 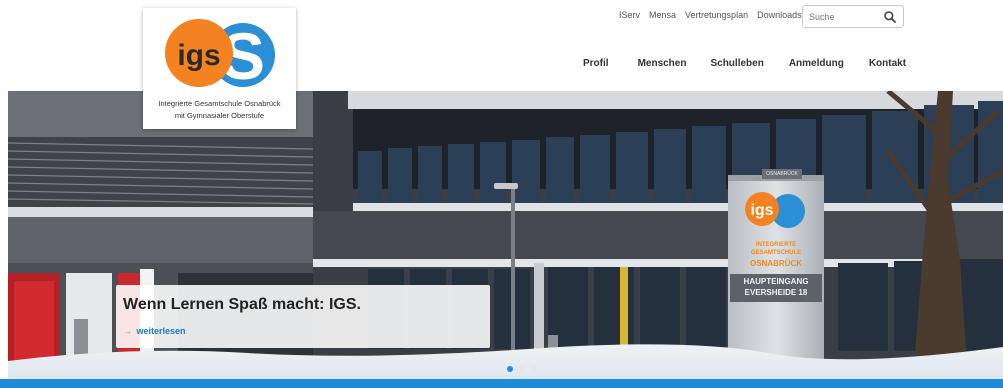 What do you see at coordinates (779, 15) in the screenshot?
I see `link-downloads: Downloads` at bounding box center [779, 15].